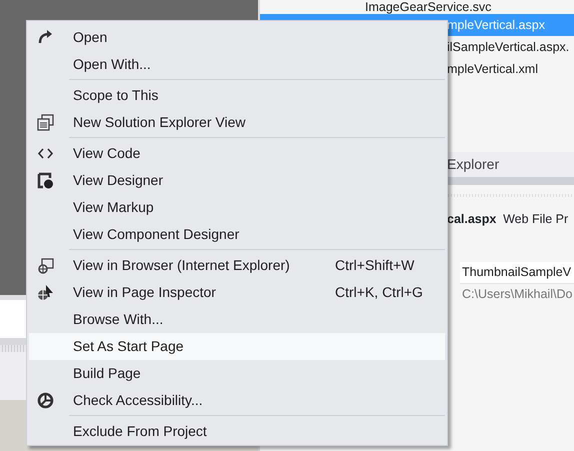 The image size is (574, 451). Describe the element at coordinates (374, 265) in the screenshot. I see `shortcut-text: Ctrl+Shift+W` at that location.